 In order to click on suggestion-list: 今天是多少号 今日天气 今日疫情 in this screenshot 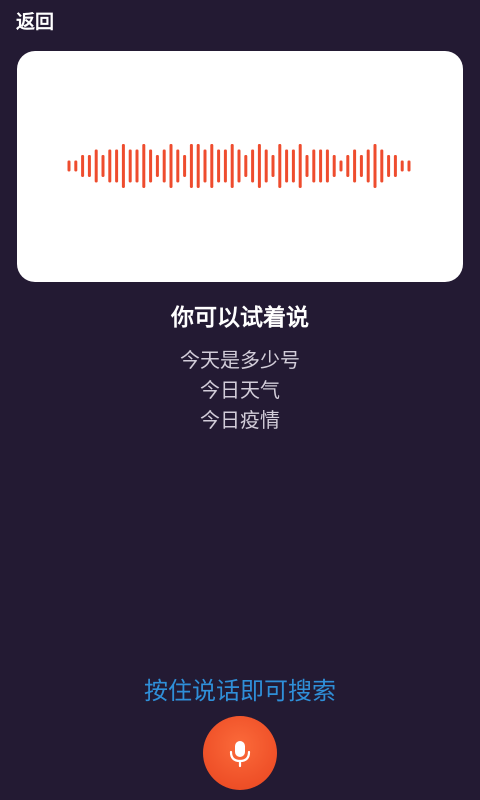, I will do `click(240, 390)`.